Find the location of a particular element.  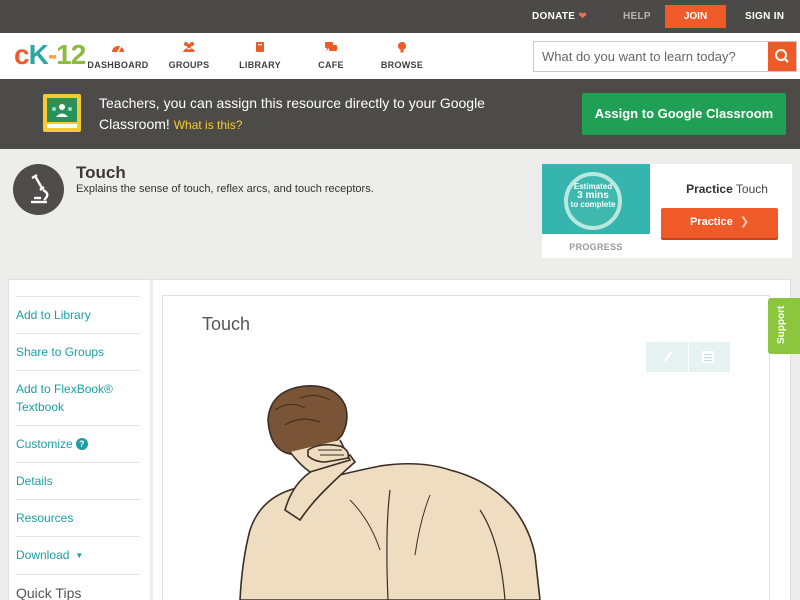

ck12-logo: cK-12 is located at coordinates (50, 55).